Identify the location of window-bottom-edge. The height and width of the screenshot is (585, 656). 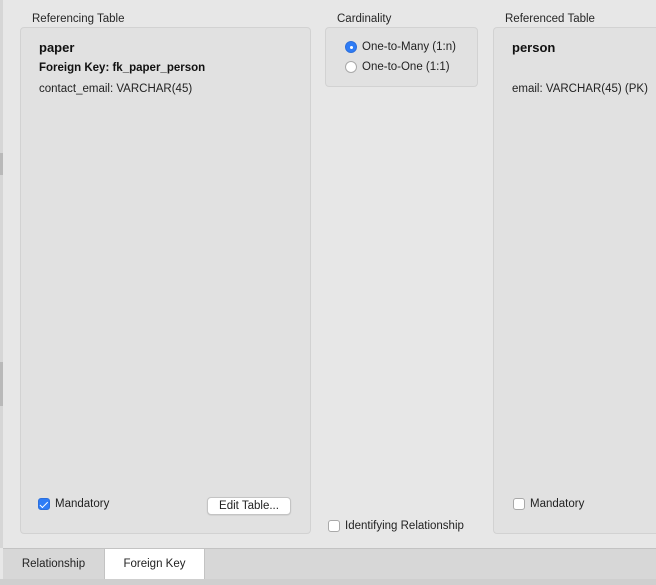
(328, 582).